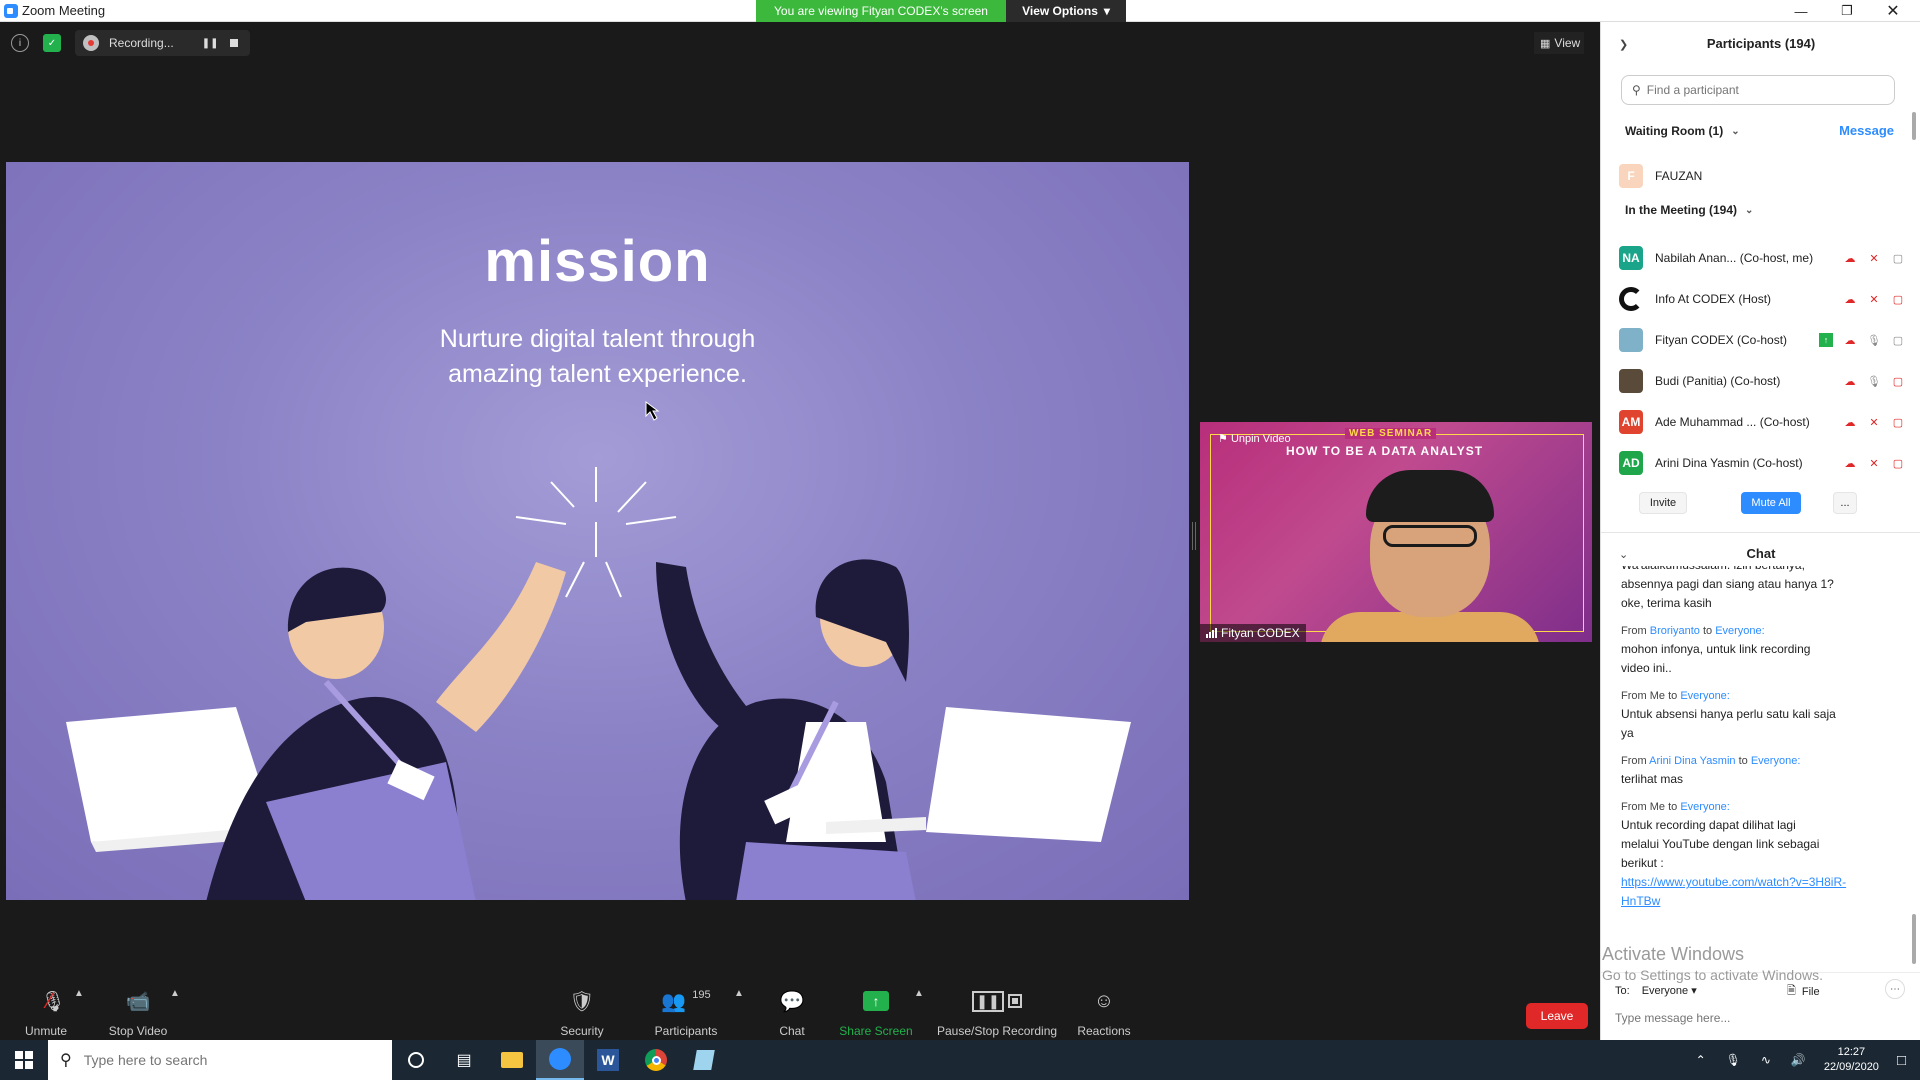 This screenshot has height=1080, width=1920. Describe the element at coordinates (919, 993) in the screenshot. I see `share-options-caret: ▲` at that location.